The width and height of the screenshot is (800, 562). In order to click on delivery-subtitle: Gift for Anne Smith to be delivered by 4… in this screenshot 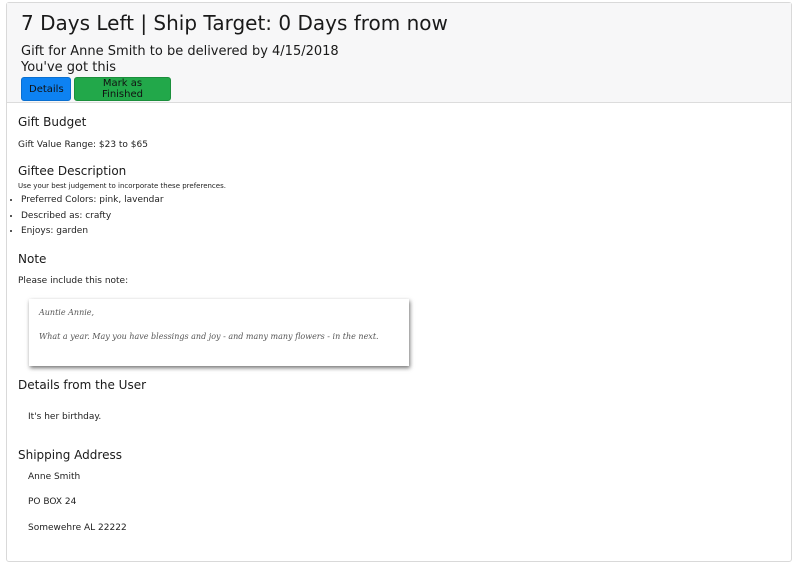, I will do `click(180, 51)`.